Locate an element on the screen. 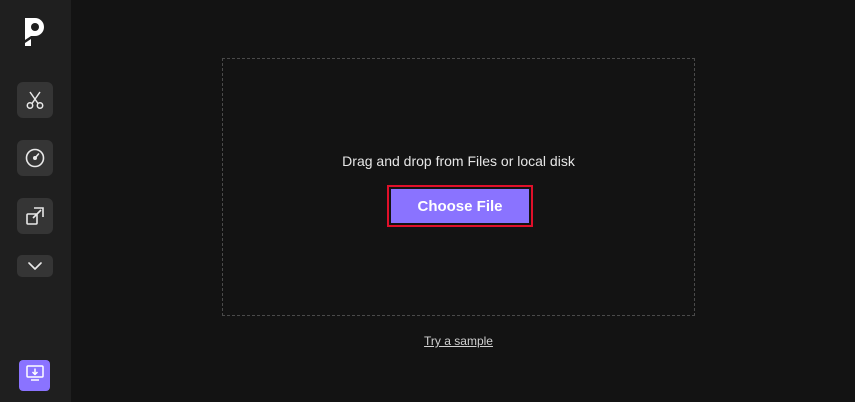  speed-tool-button is located at coordinates (35, 158).